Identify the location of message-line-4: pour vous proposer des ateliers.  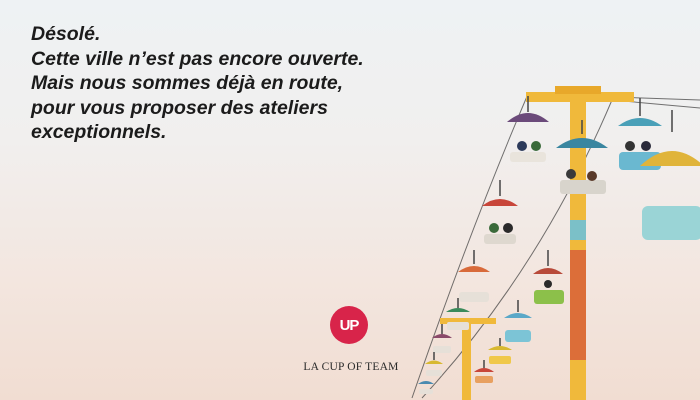
(179, 107).